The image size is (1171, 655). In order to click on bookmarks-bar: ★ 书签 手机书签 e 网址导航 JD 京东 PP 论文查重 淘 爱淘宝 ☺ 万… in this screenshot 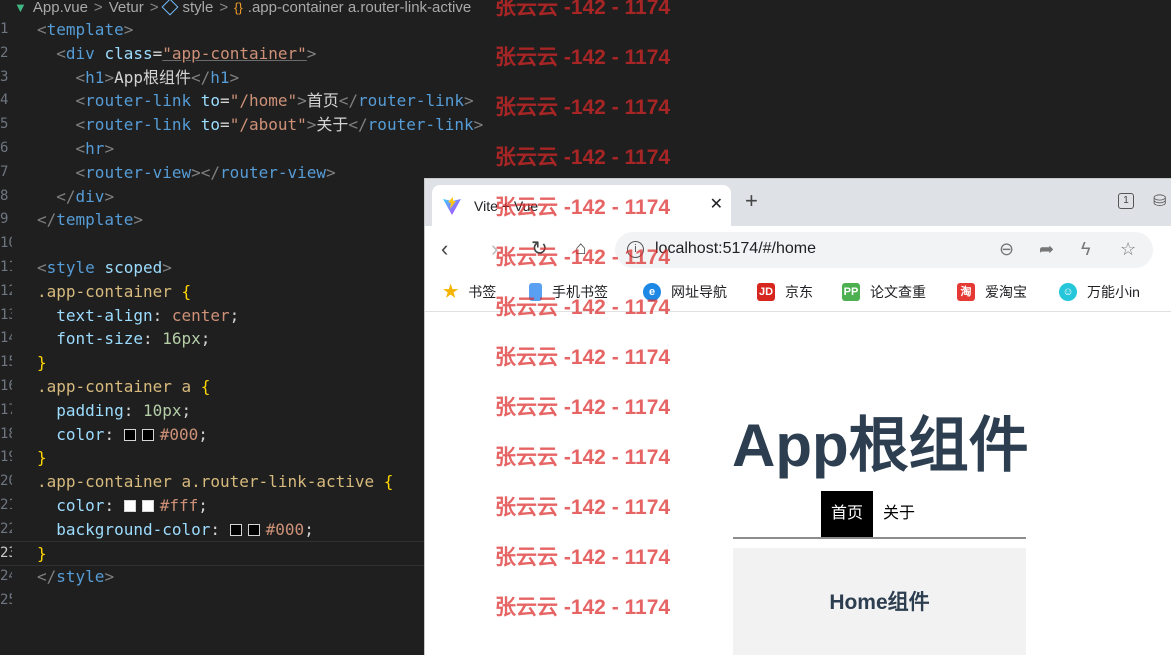, I will do `click(798, 293)`.